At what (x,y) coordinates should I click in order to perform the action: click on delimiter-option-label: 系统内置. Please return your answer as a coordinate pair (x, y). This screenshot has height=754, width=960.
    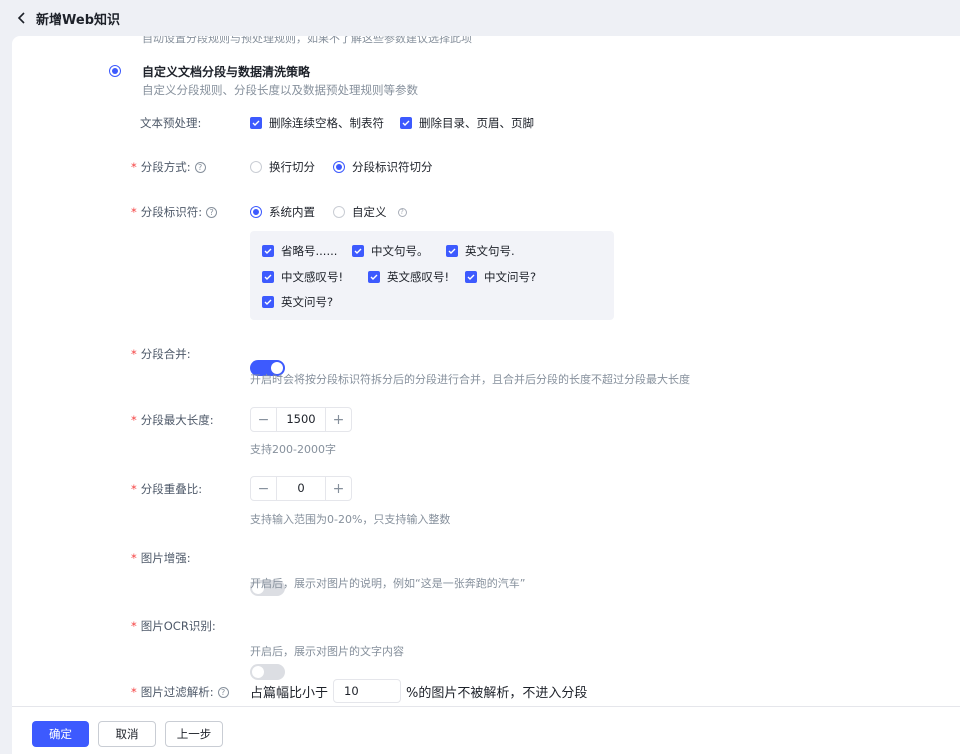
    Looking at the image, I should click on (292, 212).